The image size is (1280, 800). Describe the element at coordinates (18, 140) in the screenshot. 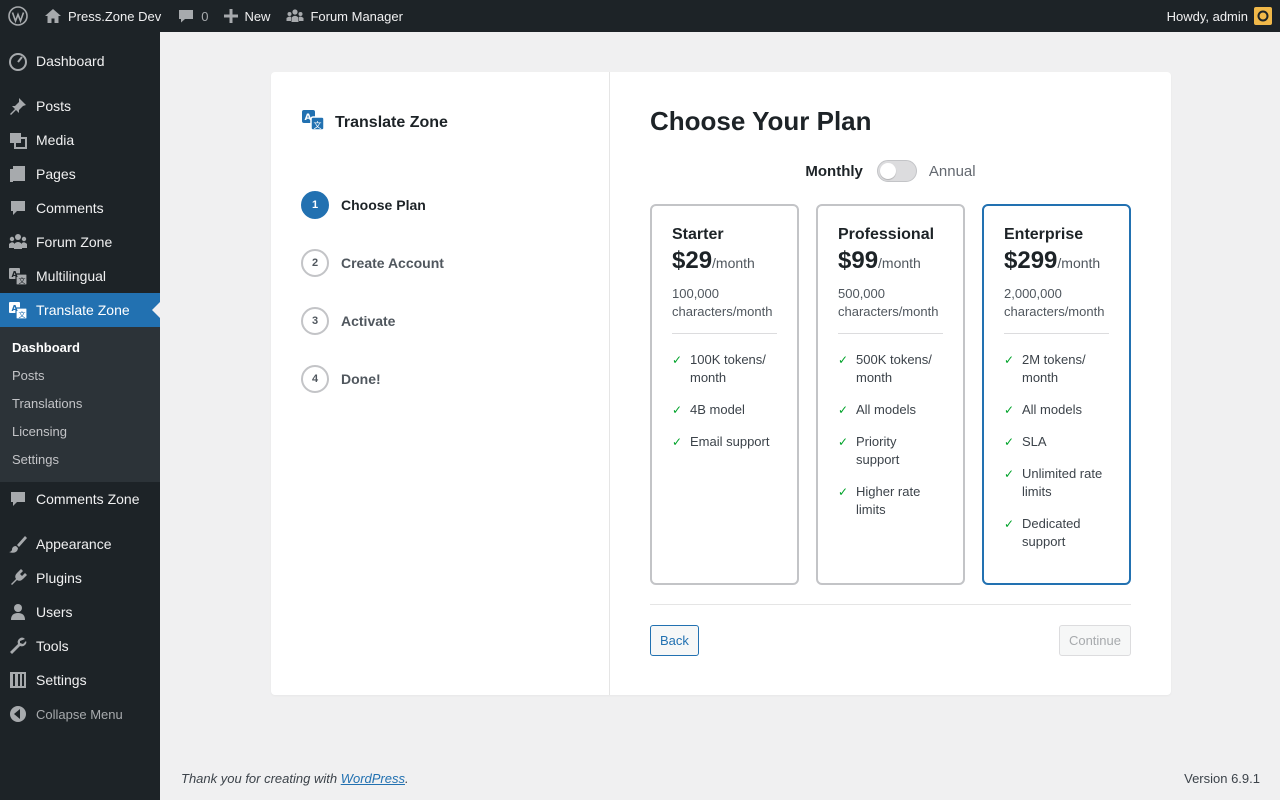

I see `media-icon` at that location.